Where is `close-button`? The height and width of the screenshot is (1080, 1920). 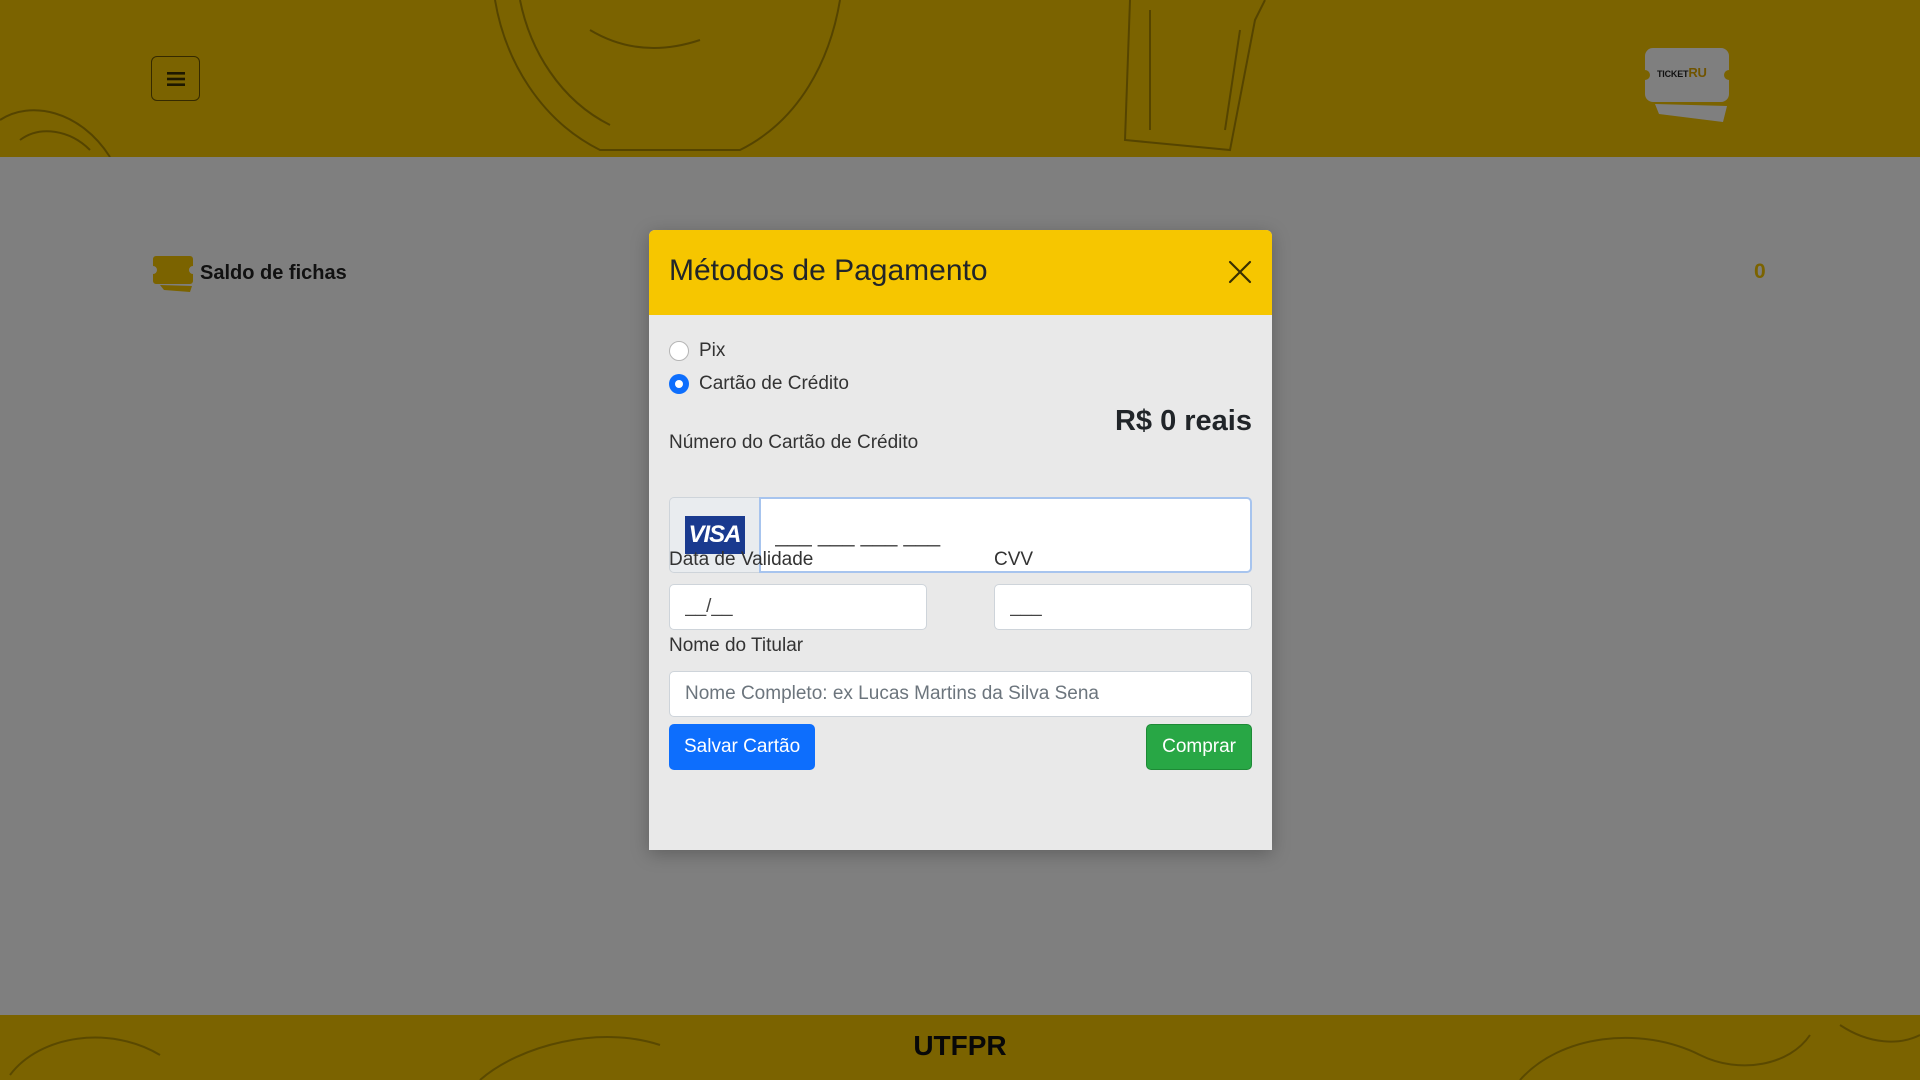
close-button is located at coordinates (1240, 272).